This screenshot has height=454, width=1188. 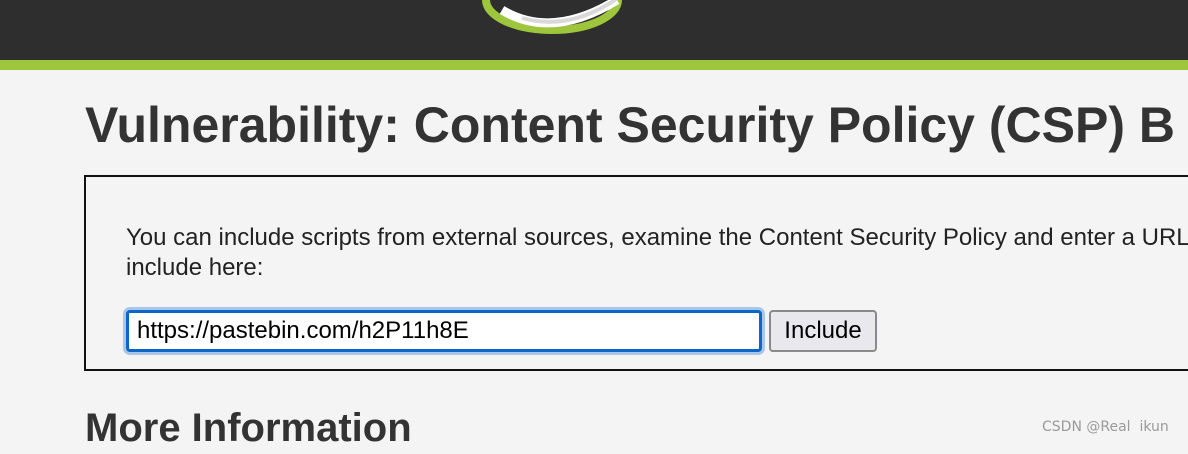 What do you see at coordinates (594, 65) in the screenshot?
I see `header-accent-stripe` at bounding box center [594, 65].